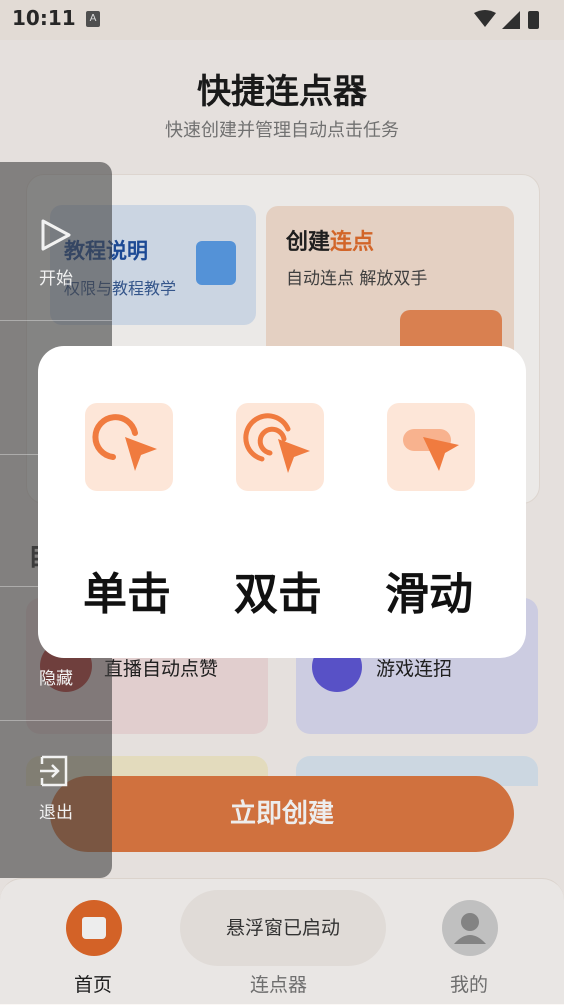 This screenshot has height=1005, width=564. Describe the element at coordinates (54, 771) in the screenshot. I see `exit-icon` at that location.